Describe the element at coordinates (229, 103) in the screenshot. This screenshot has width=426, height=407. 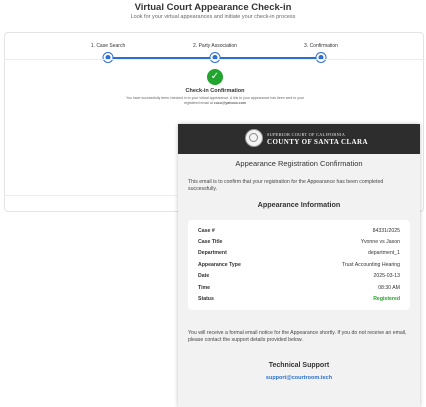
I see `confirmation-email: cucu@yahooo.com` at that location.